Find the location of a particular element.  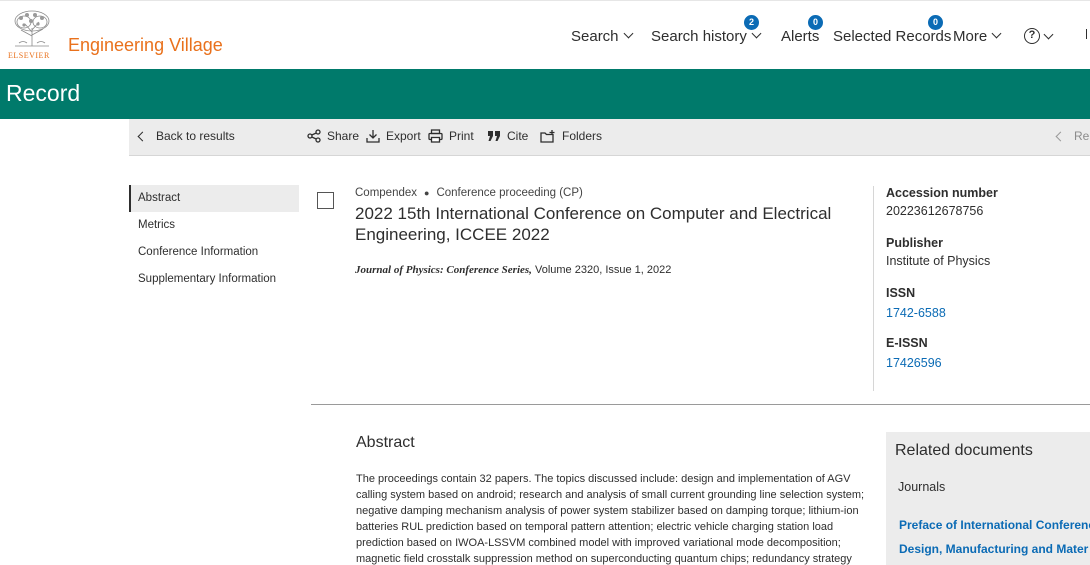

share-button: Share is located at coordinates (333, 136).